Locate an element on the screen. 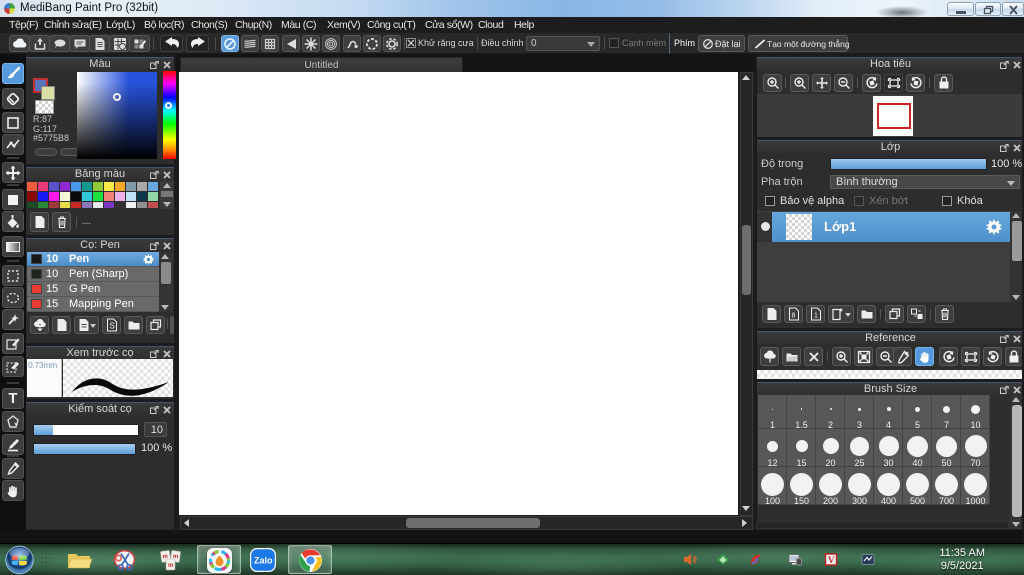  svg-text: V is located at coordinates (831, 560).